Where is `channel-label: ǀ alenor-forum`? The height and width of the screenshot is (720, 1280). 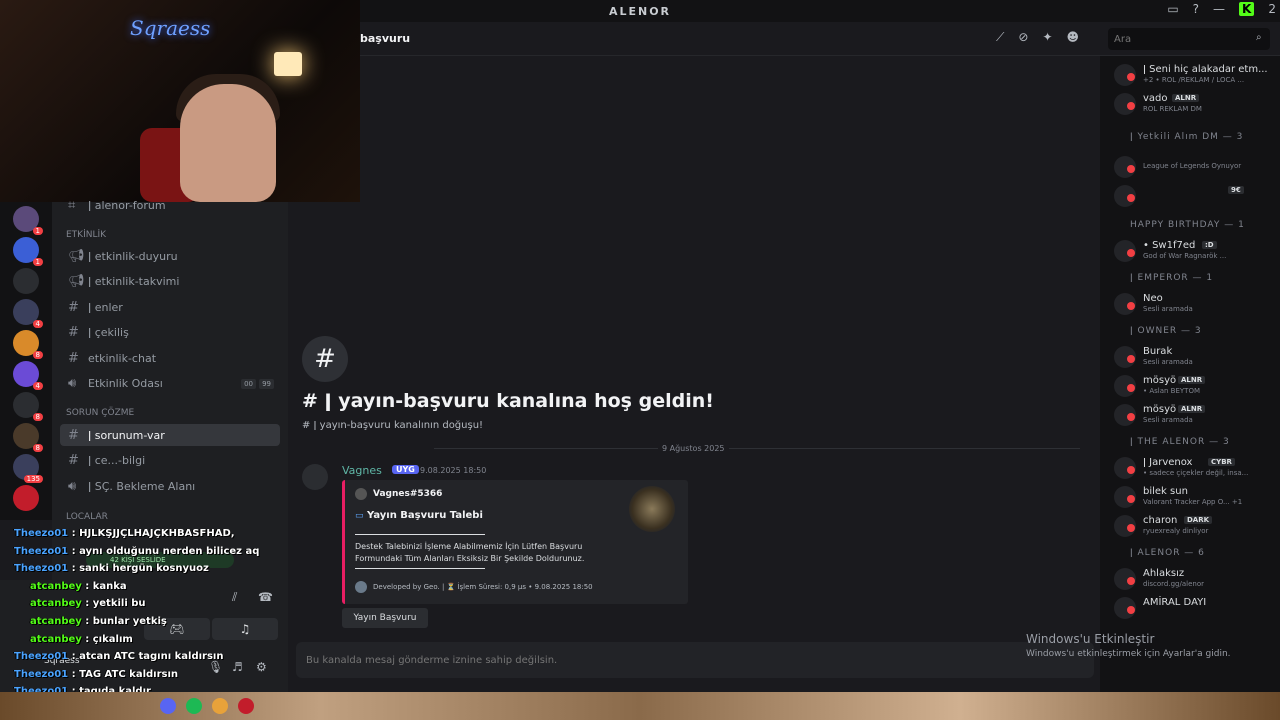
channel-label: ǀ alenor-forum is located at coordinates (127, 205).